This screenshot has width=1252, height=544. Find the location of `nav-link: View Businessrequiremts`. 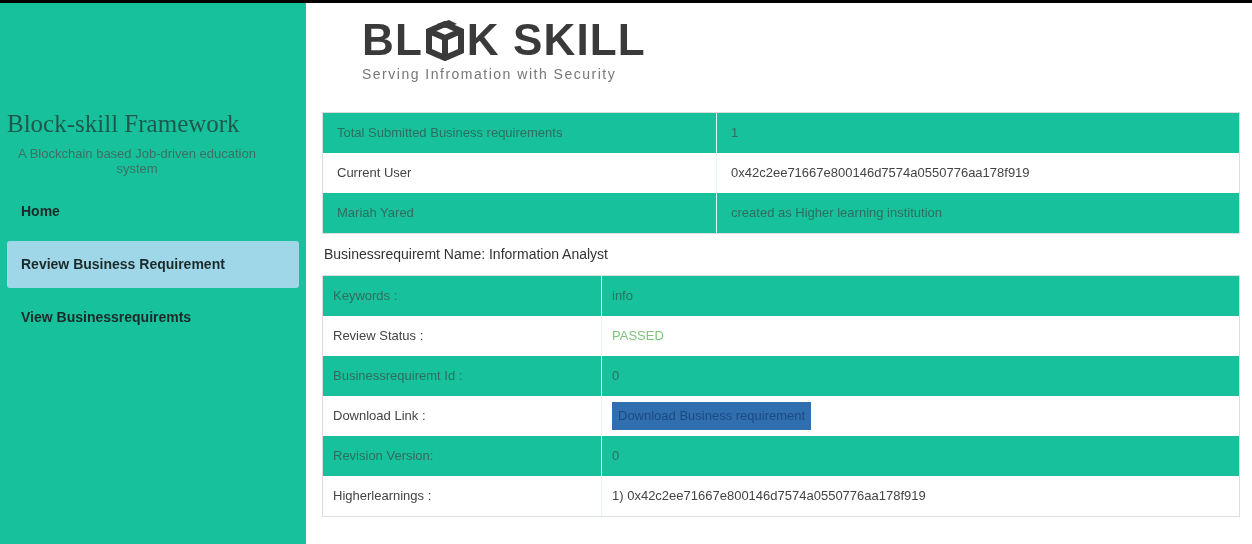

nav-link: View Businessrequiremts is located at coordinates (153, 317).